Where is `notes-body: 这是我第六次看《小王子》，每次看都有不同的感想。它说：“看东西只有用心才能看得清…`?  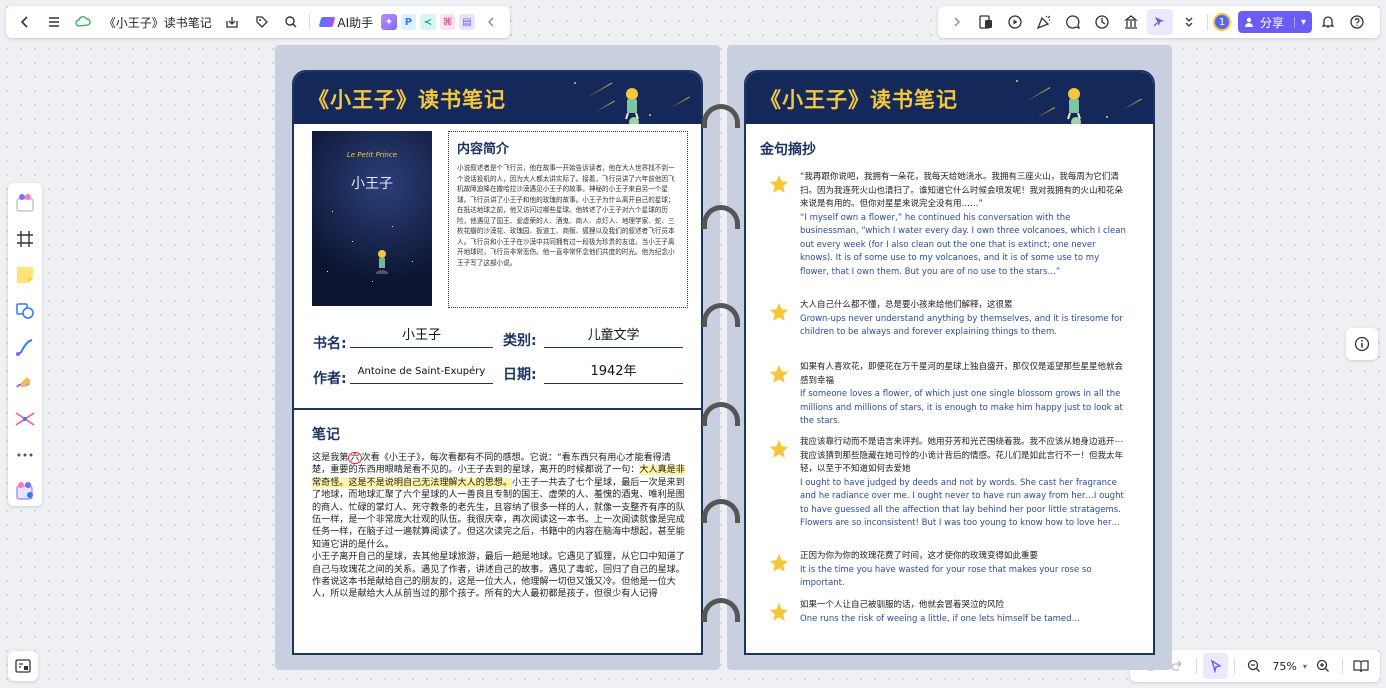
notes-body: 这是我第六次看《小王子》，每次看都有不同的感想。它说：“看东西只有用心才能看得清… is located at coordinates (500, 526).